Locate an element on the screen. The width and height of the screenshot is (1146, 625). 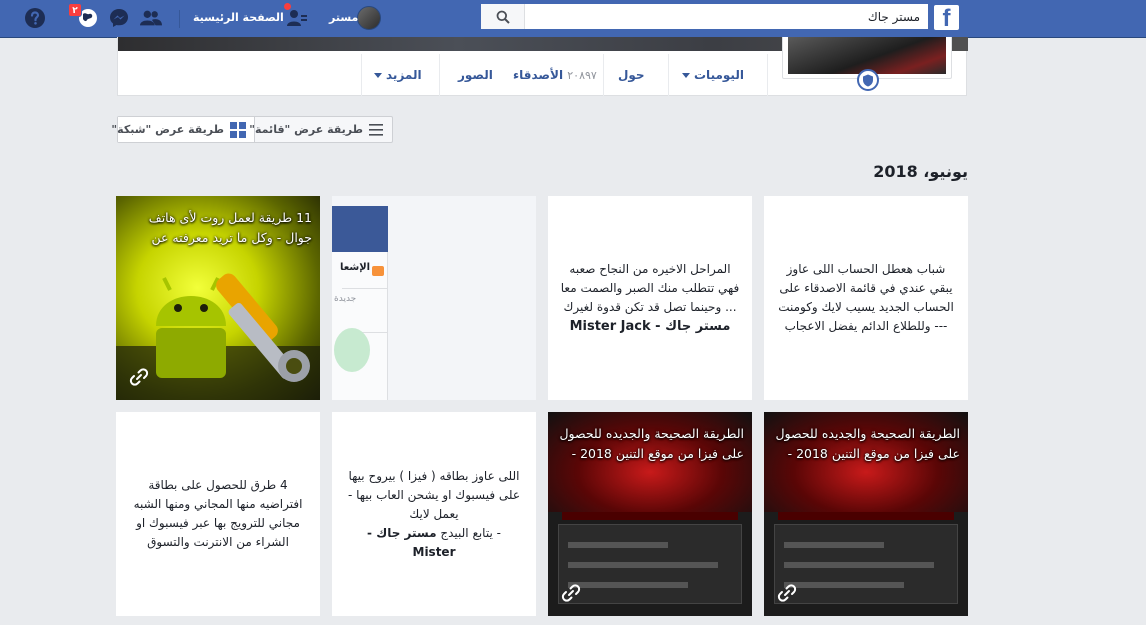
post-author: مستر جاك - Mister Jack is located at coordinates (650, 326).